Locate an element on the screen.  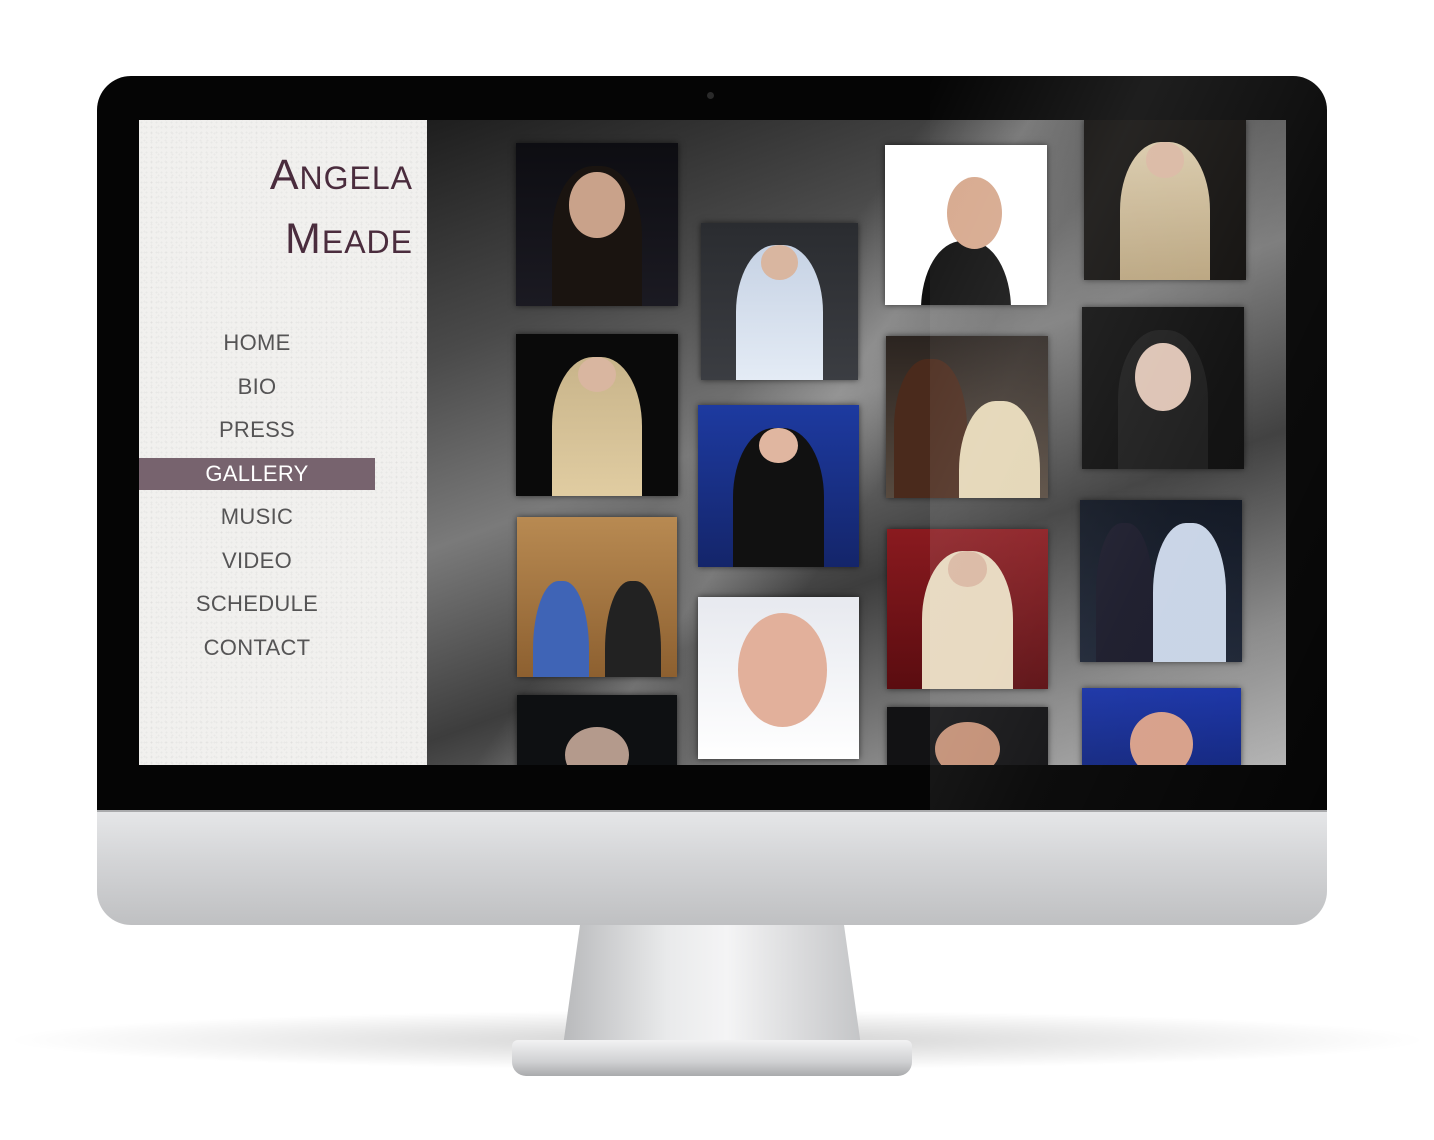
nav-item-schedule: SCHEDULE is located at coordinates (257, 604).